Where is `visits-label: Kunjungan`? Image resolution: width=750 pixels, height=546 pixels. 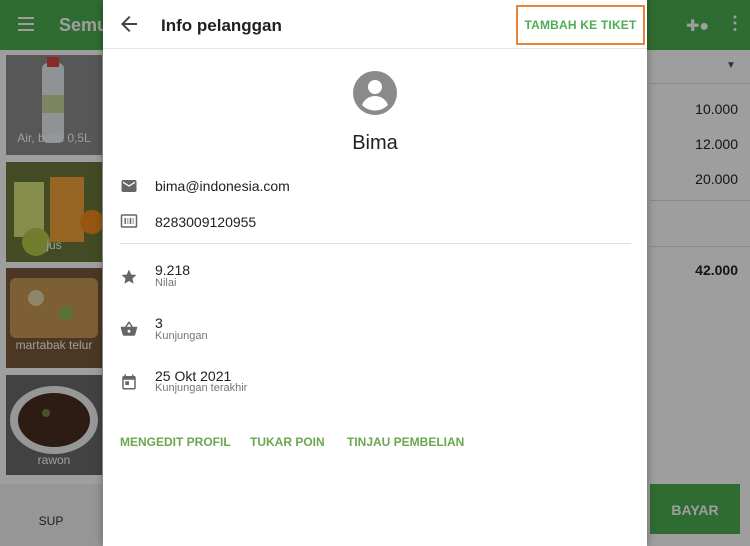 visits-label: Kunjungan is located at coordinates (181, 336).